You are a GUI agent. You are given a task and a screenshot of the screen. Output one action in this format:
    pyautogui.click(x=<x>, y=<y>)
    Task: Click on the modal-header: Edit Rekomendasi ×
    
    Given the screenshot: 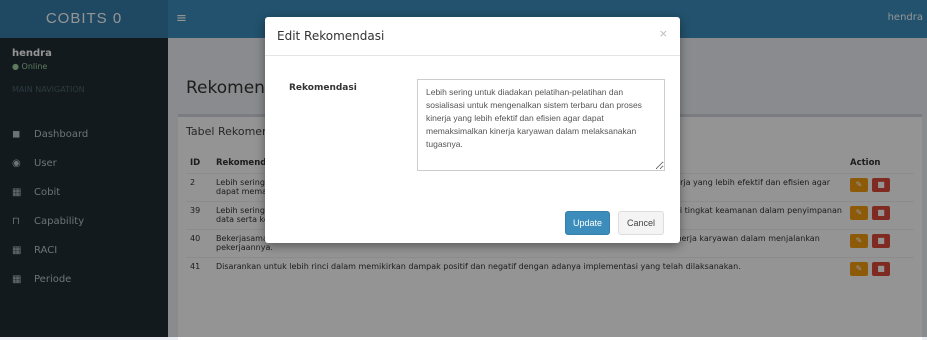 What is the action you would take?
    pyautogui.click(x=472, y=36)
    